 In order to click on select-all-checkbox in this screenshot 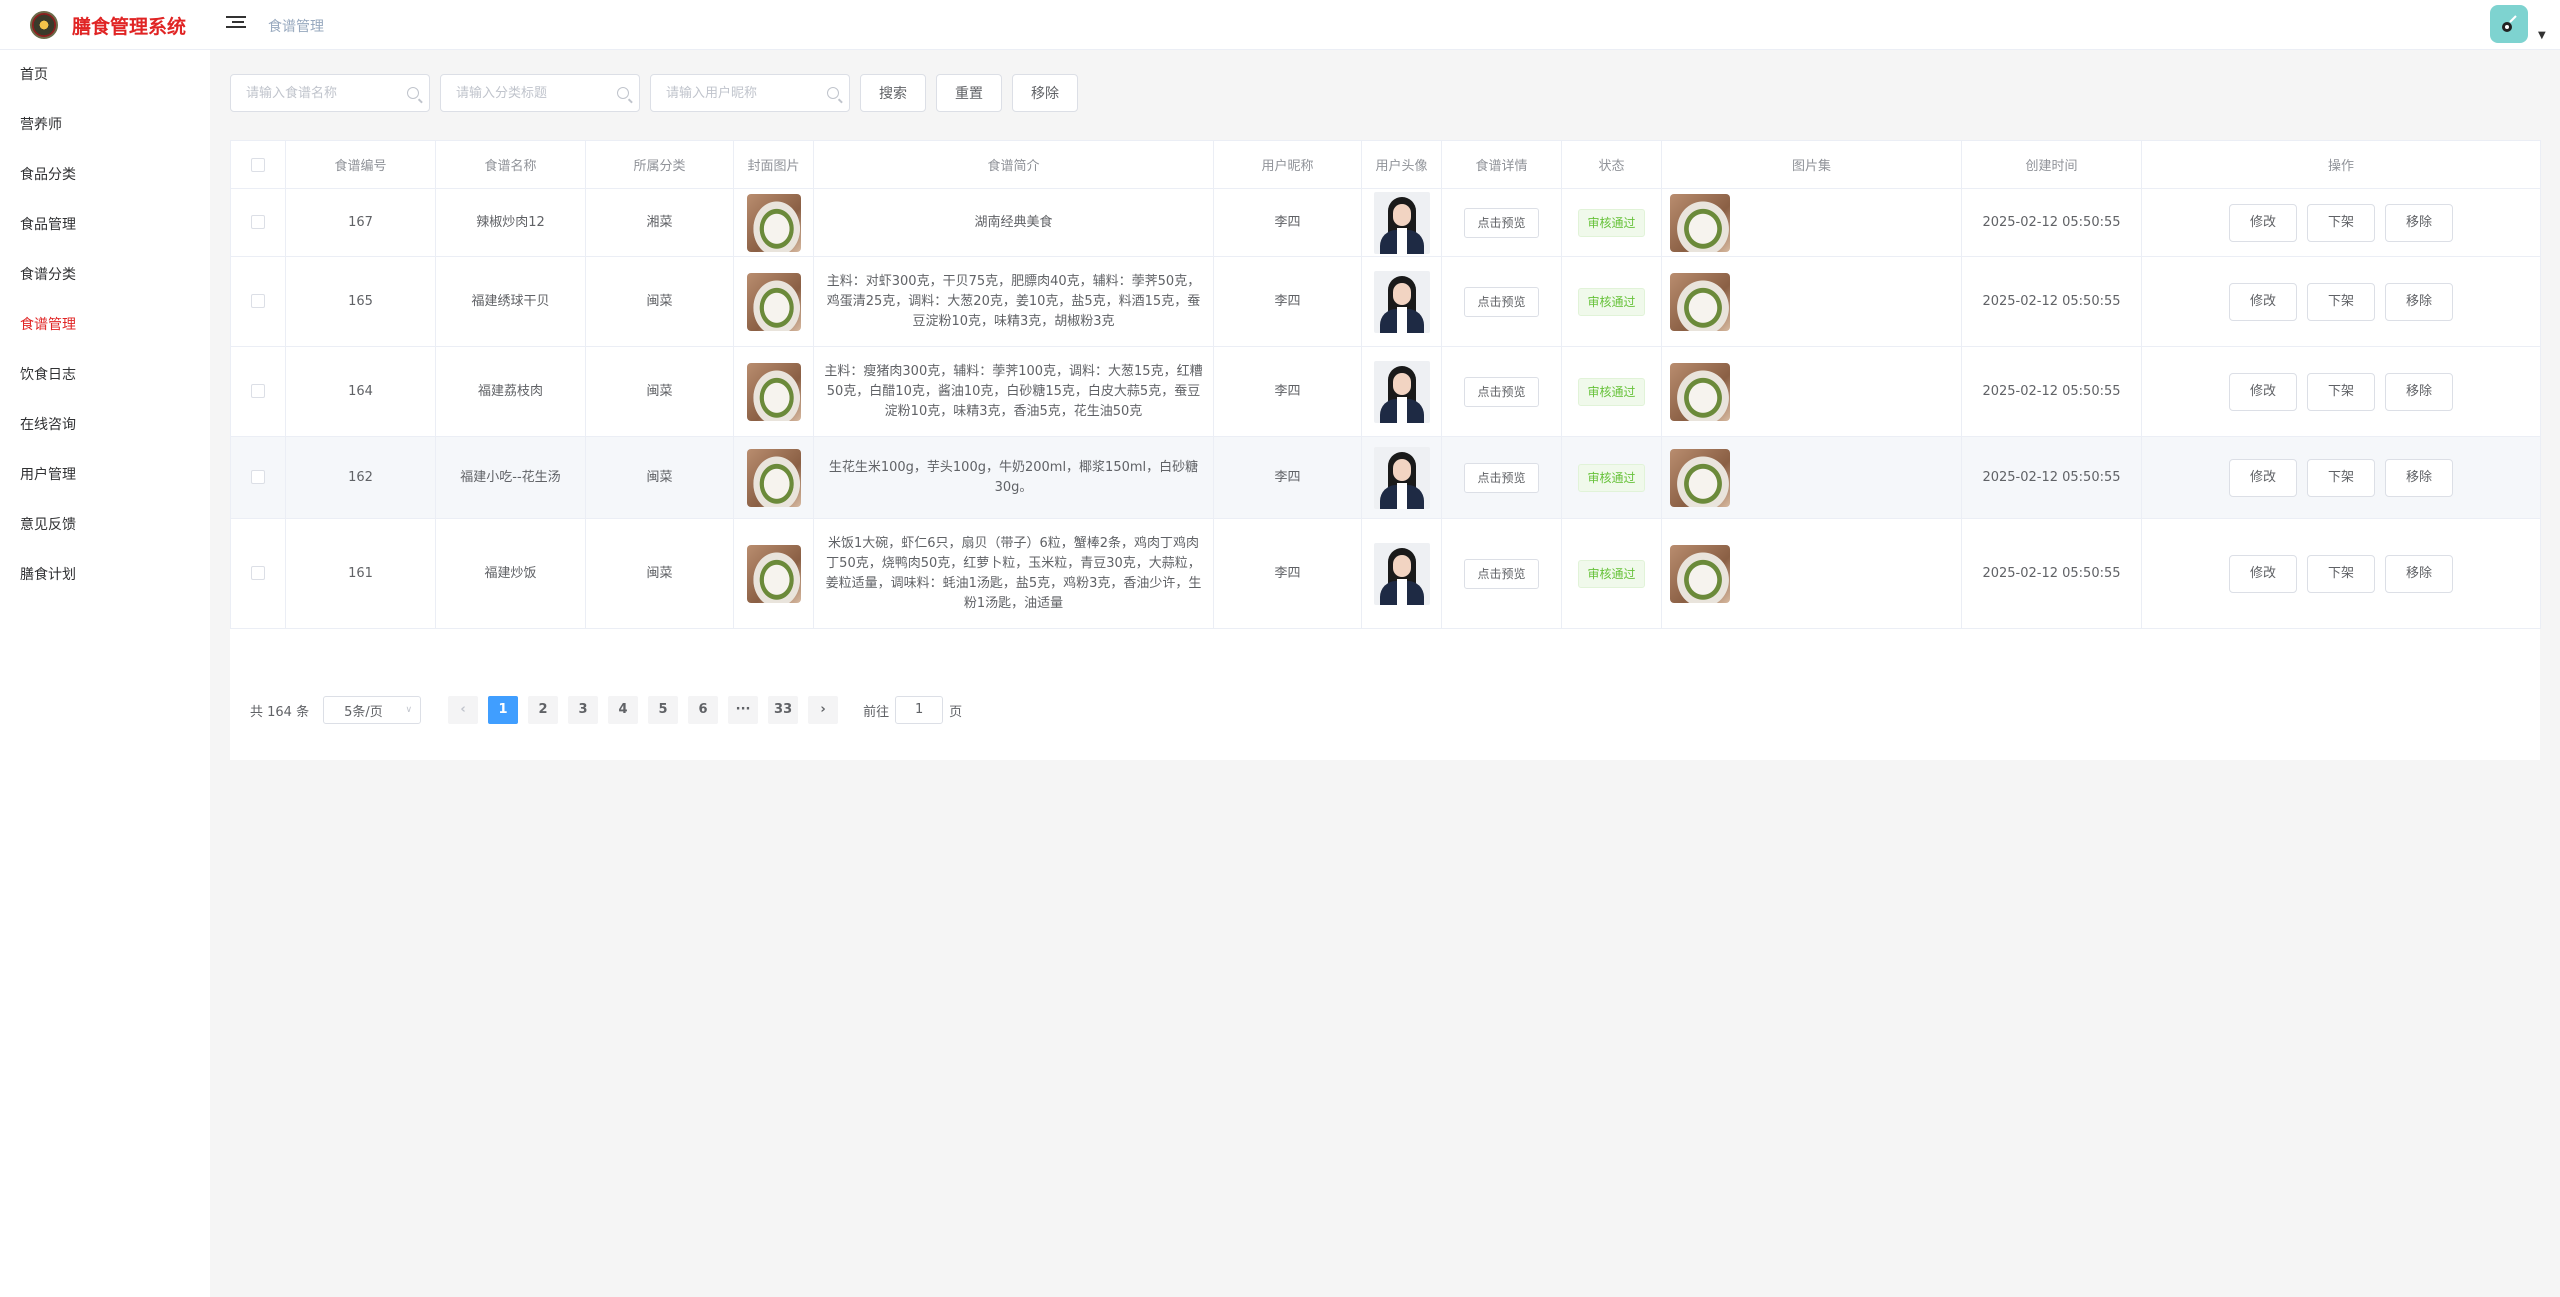, I will do `click(258, 164)`.